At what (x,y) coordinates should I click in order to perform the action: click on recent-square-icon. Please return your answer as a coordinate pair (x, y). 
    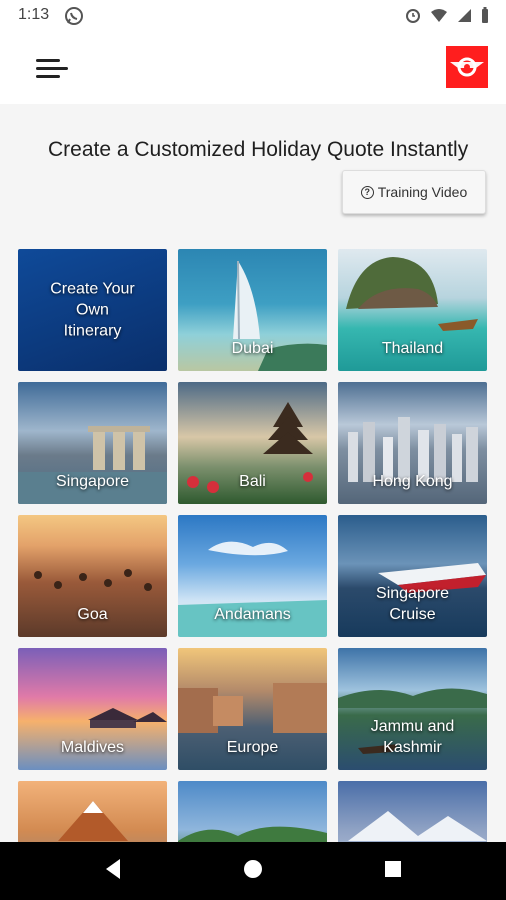
    Looking at the image, I should click on (393, 871).